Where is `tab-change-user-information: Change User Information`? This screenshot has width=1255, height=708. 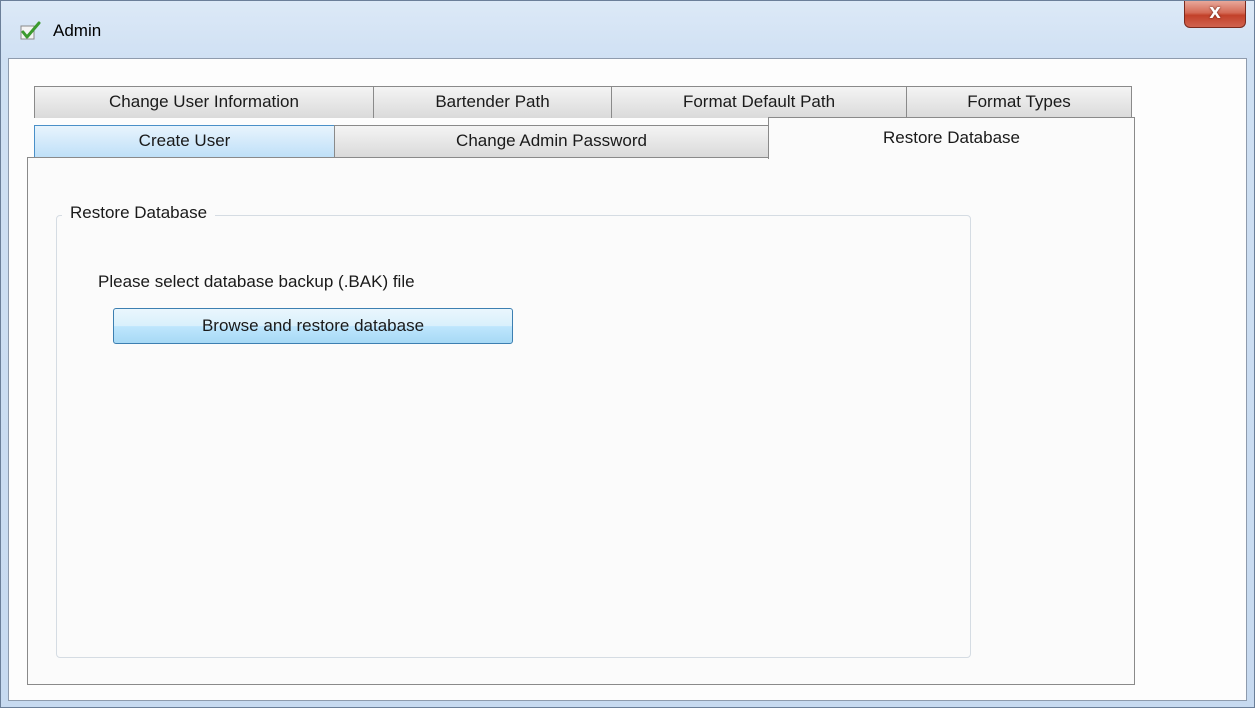 tab-change-user-information: Change User Information is located at coordinates (204, 102).